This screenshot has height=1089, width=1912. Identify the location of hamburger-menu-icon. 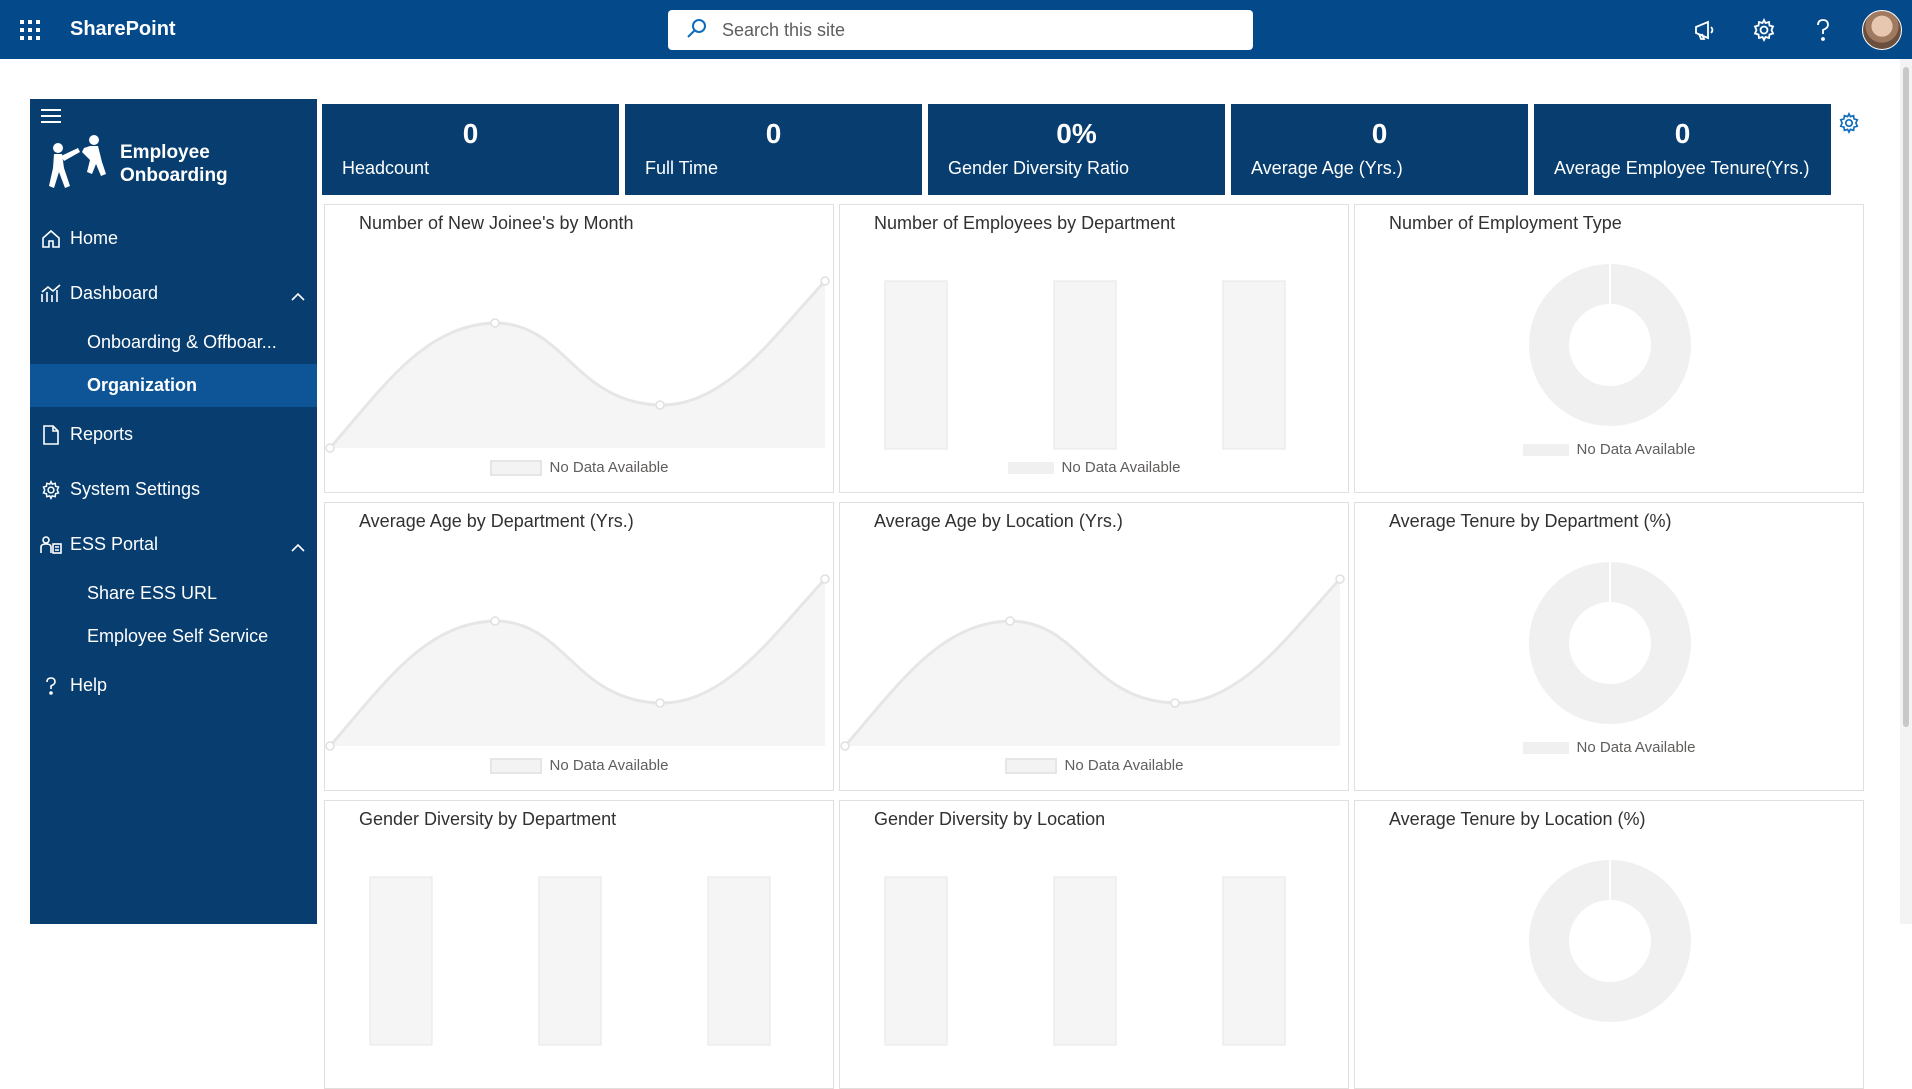
(51, 116).